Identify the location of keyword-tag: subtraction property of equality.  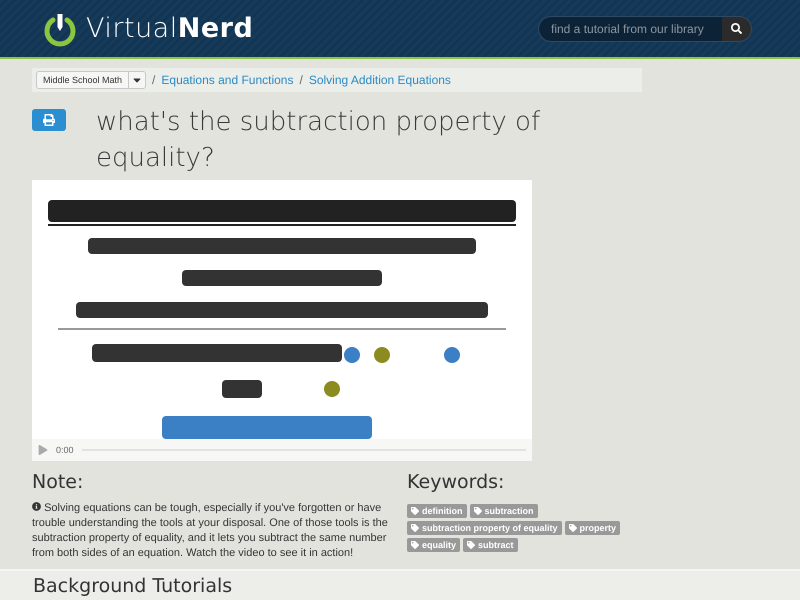
(484, 528).